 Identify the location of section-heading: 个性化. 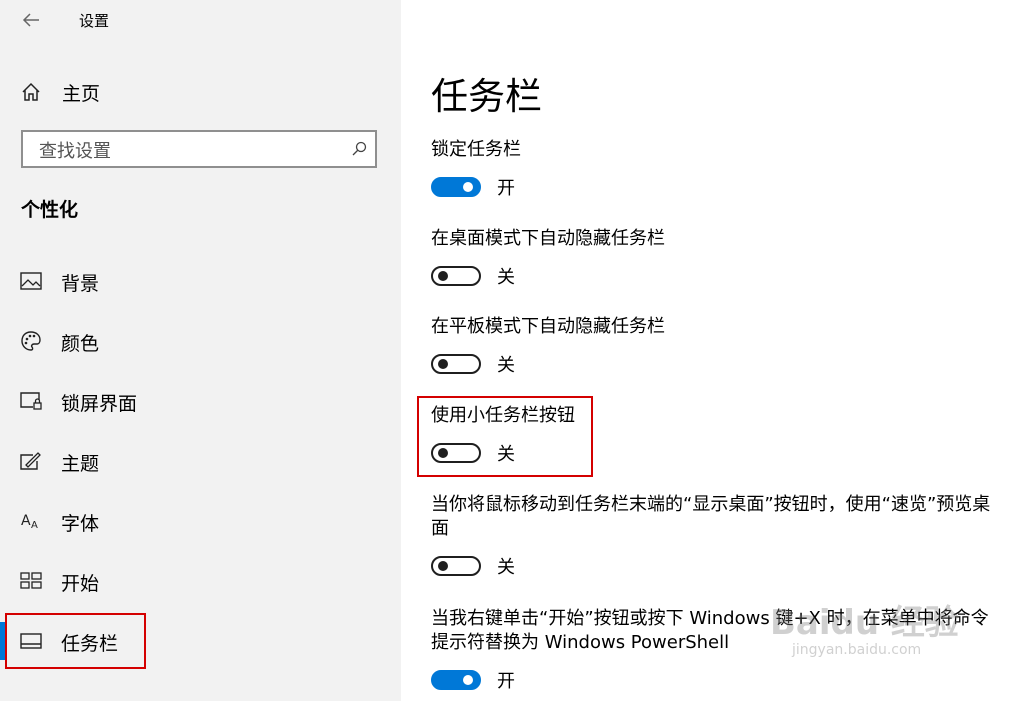
(50, 210).